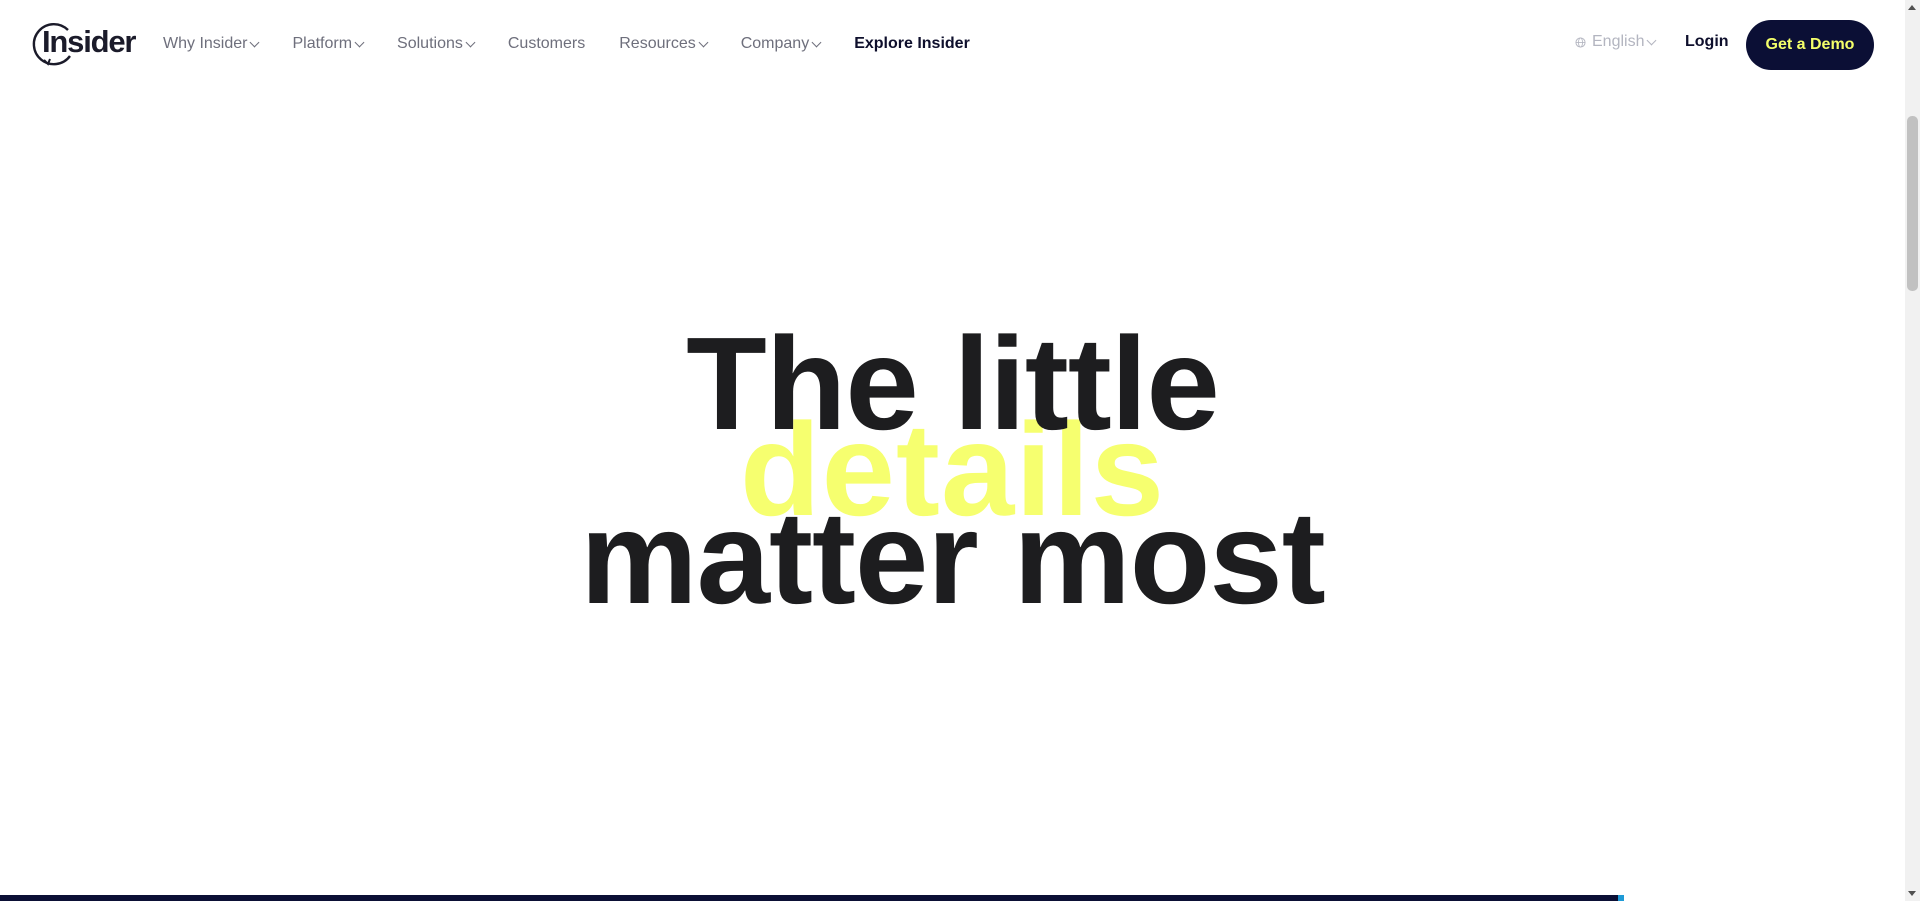 This screenshot has width=1920, height=901. Describe the element at coordinates (953, 557) in the screenshot. I see `hero-headline-line-2: matter most` at that location.